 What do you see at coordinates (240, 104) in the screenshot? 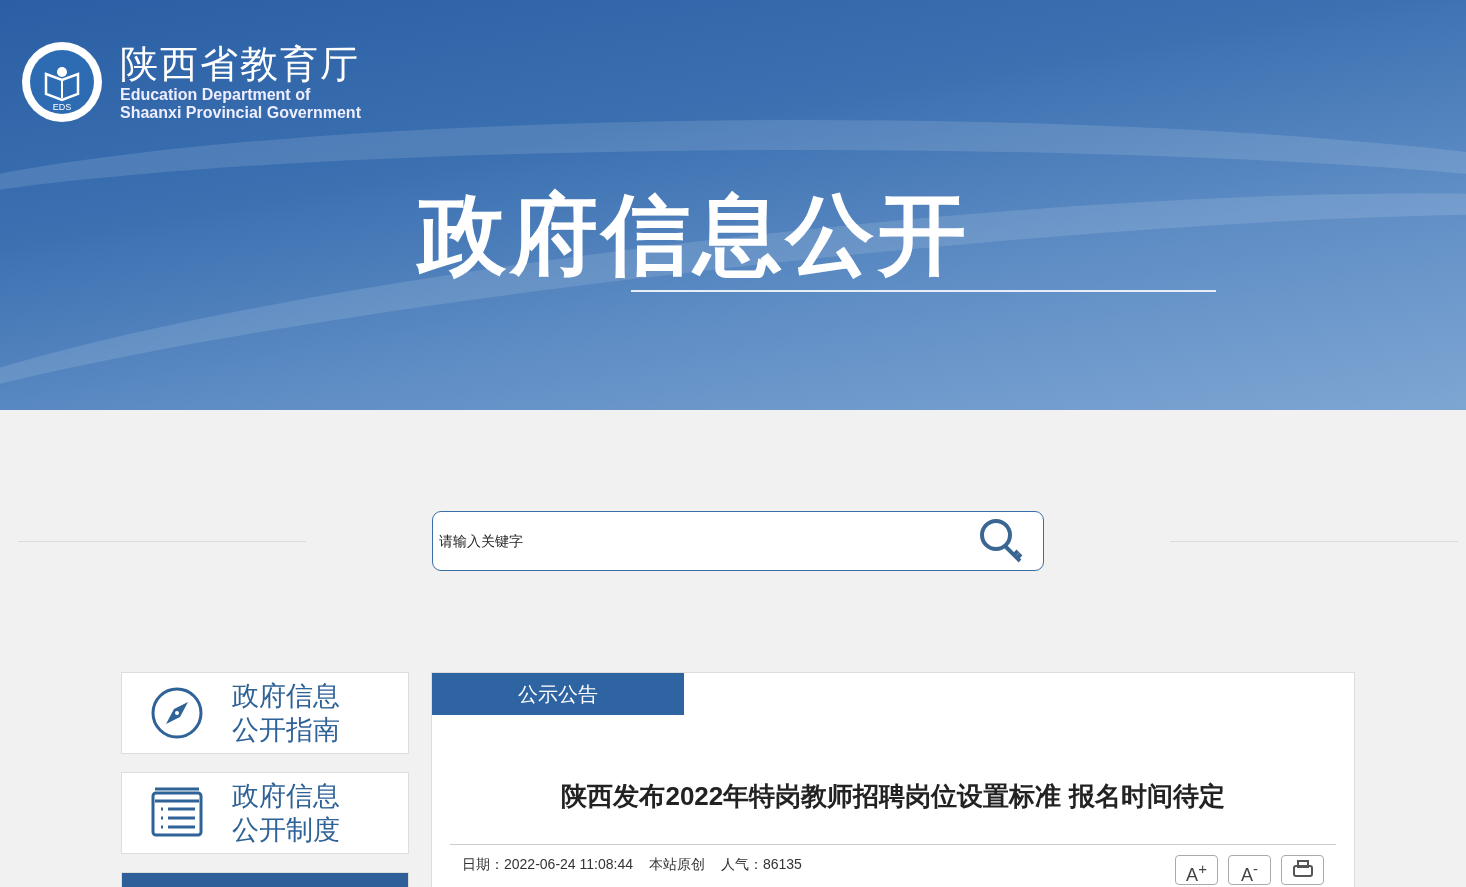
I see `site-english-name: Education Department of Shaanxi Provincial Government` at bounding box center [240, 104].